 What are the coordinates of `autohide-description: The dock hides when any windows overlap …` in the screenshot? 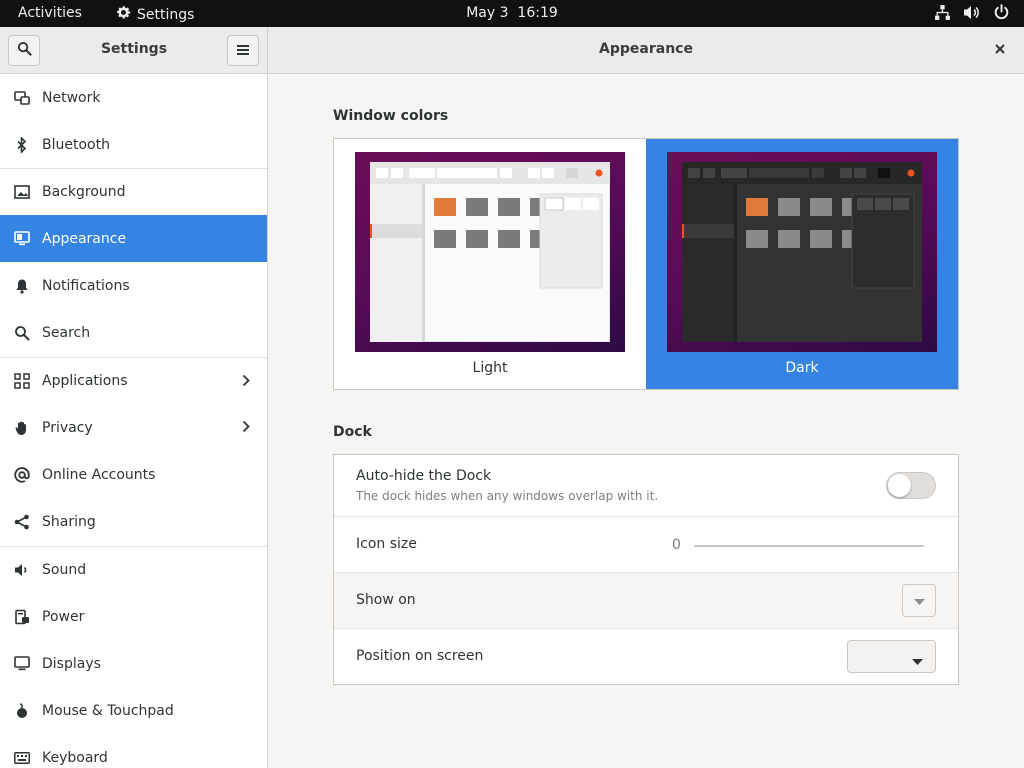 It's located at (507, 496).